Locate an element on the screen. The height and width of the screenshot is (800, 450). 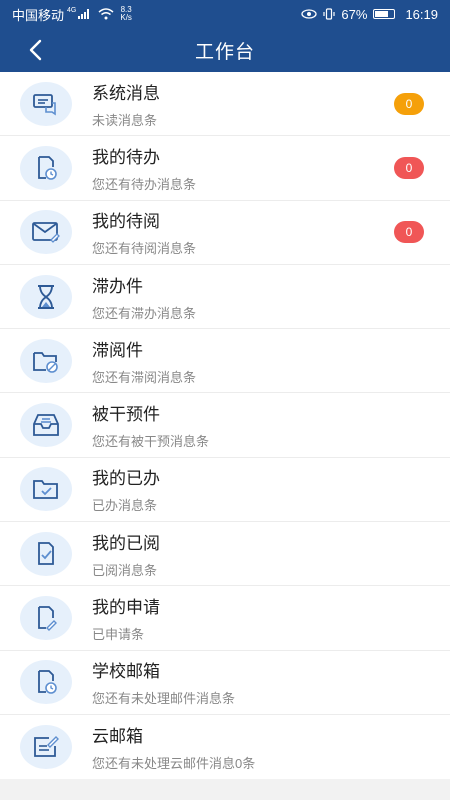
battery-icon is located at coordinates (384, 14).